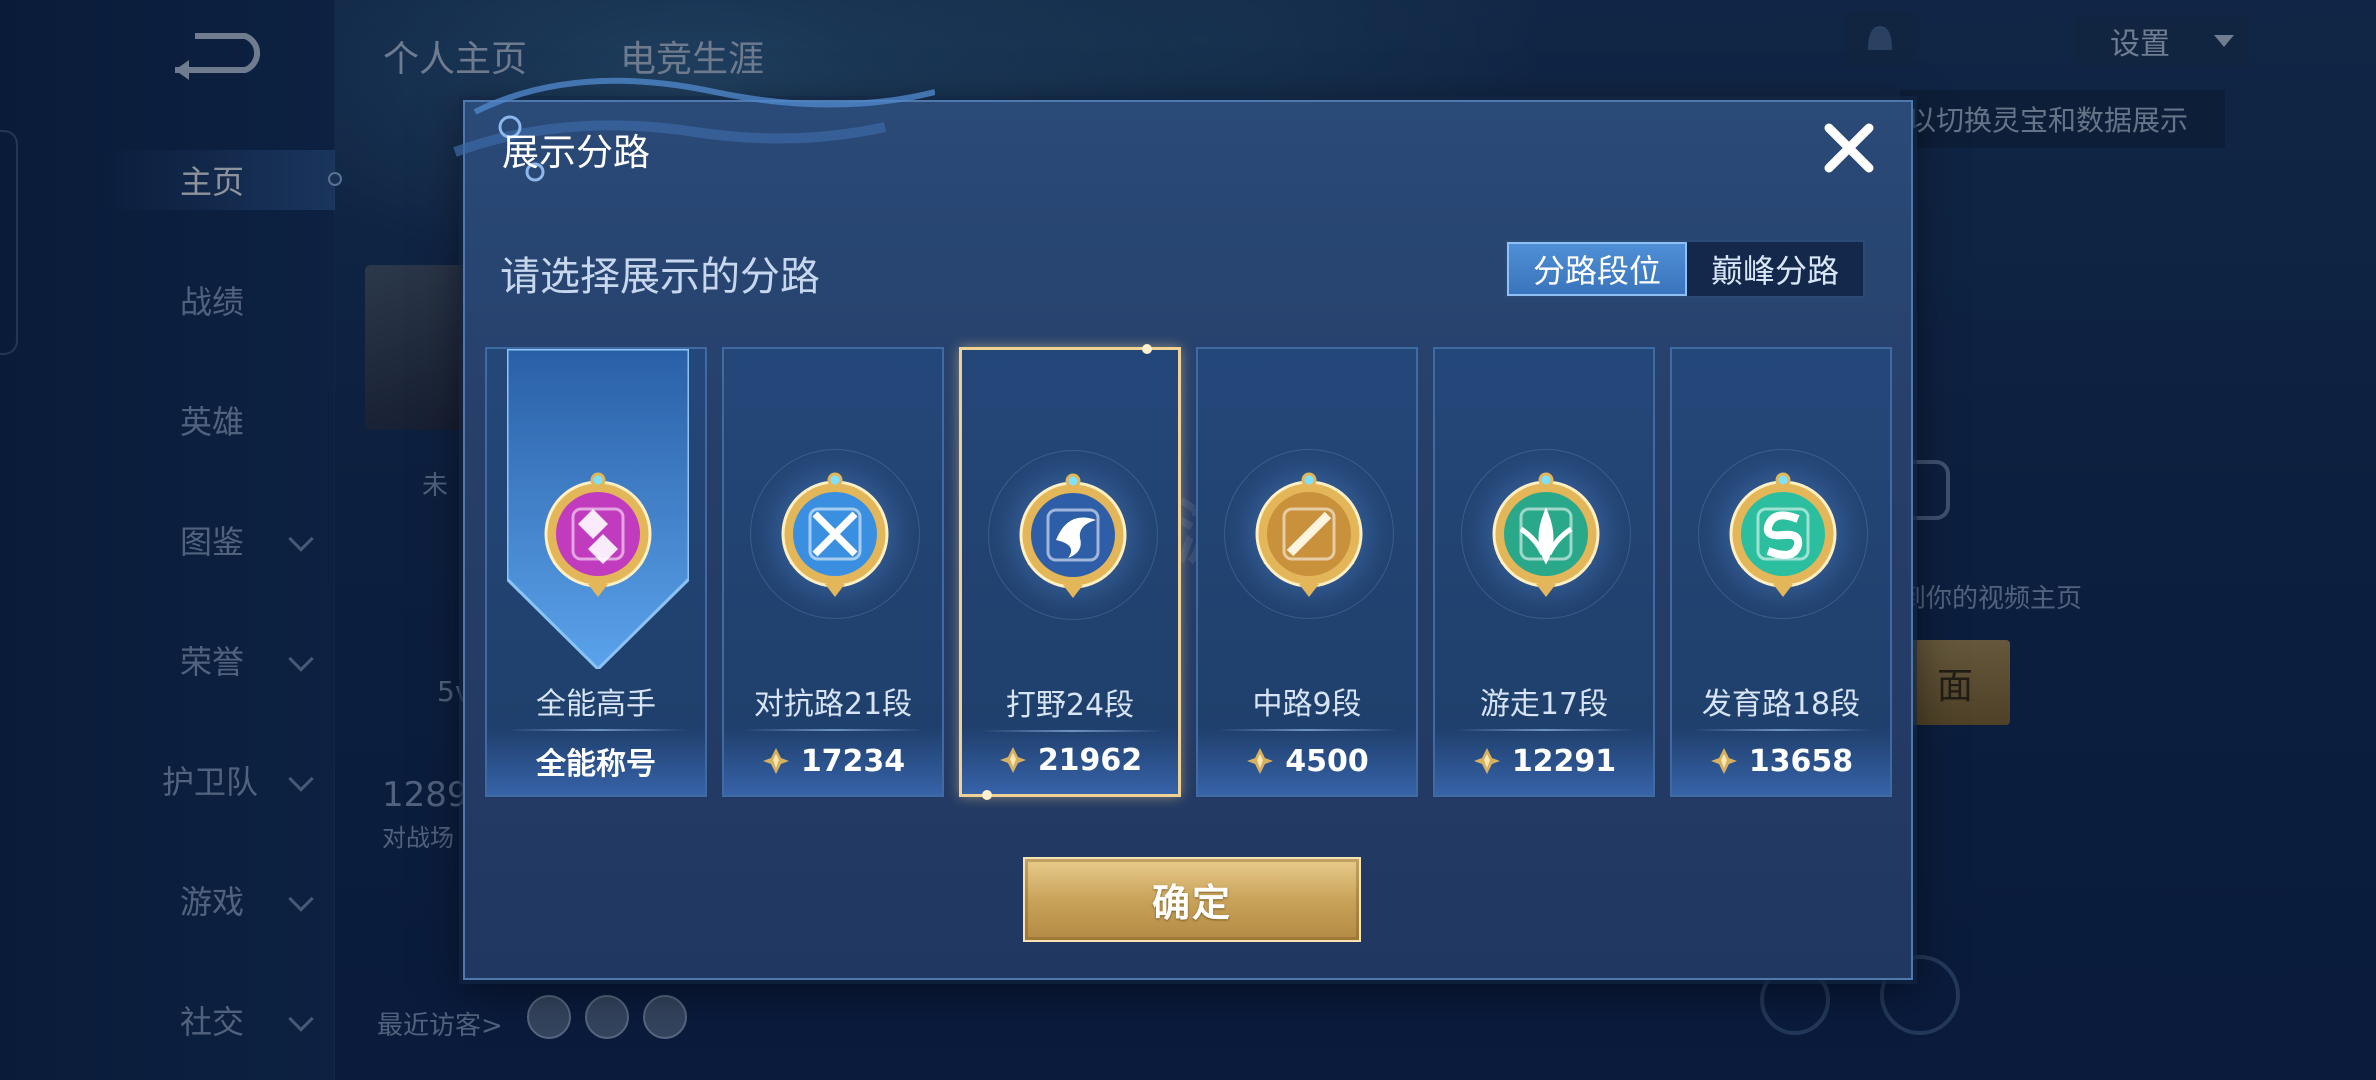  I want to click on route-footer: 21962, so click(1070, 760).